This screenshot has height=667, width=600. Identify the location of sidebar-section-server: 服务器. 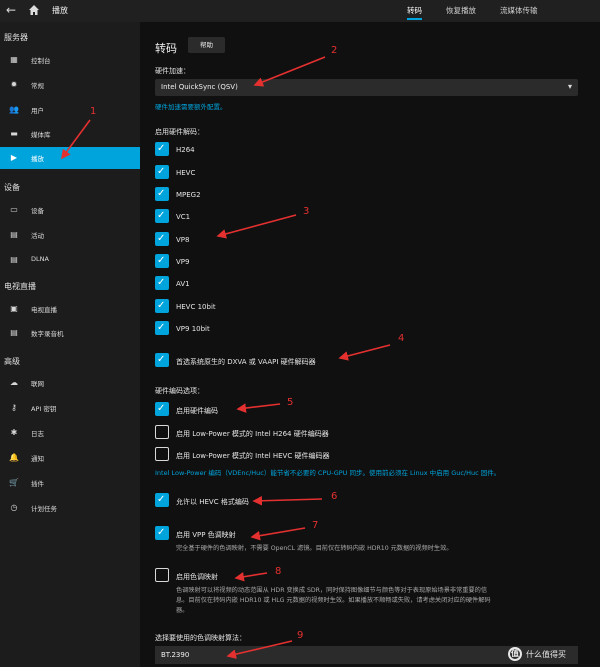
(16, 37).